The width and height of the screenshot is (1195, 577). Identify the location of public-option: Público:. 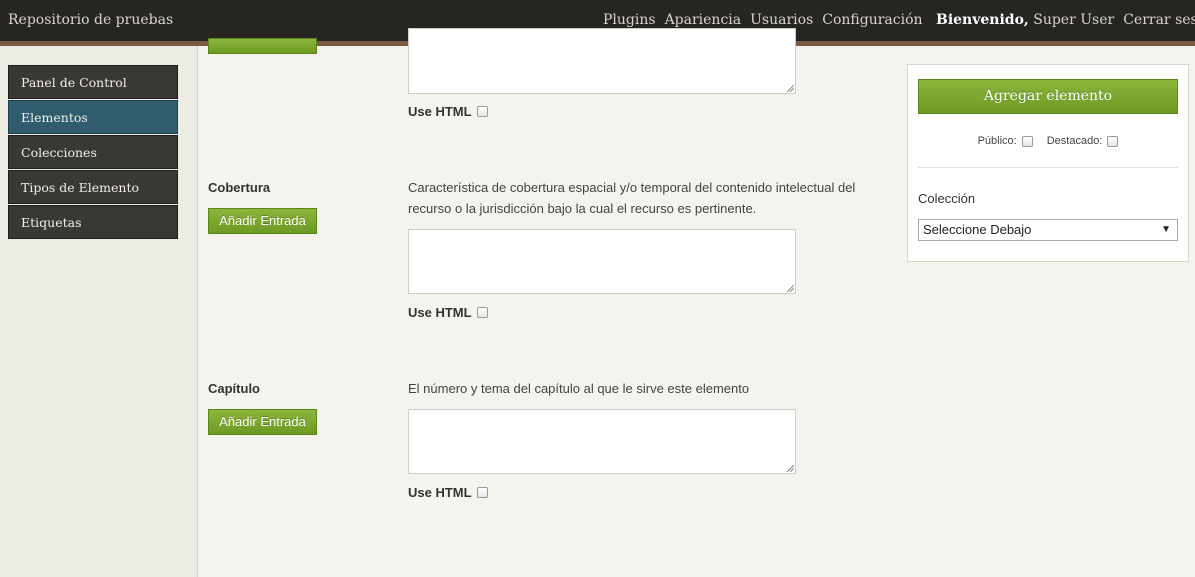
(1005, 141).